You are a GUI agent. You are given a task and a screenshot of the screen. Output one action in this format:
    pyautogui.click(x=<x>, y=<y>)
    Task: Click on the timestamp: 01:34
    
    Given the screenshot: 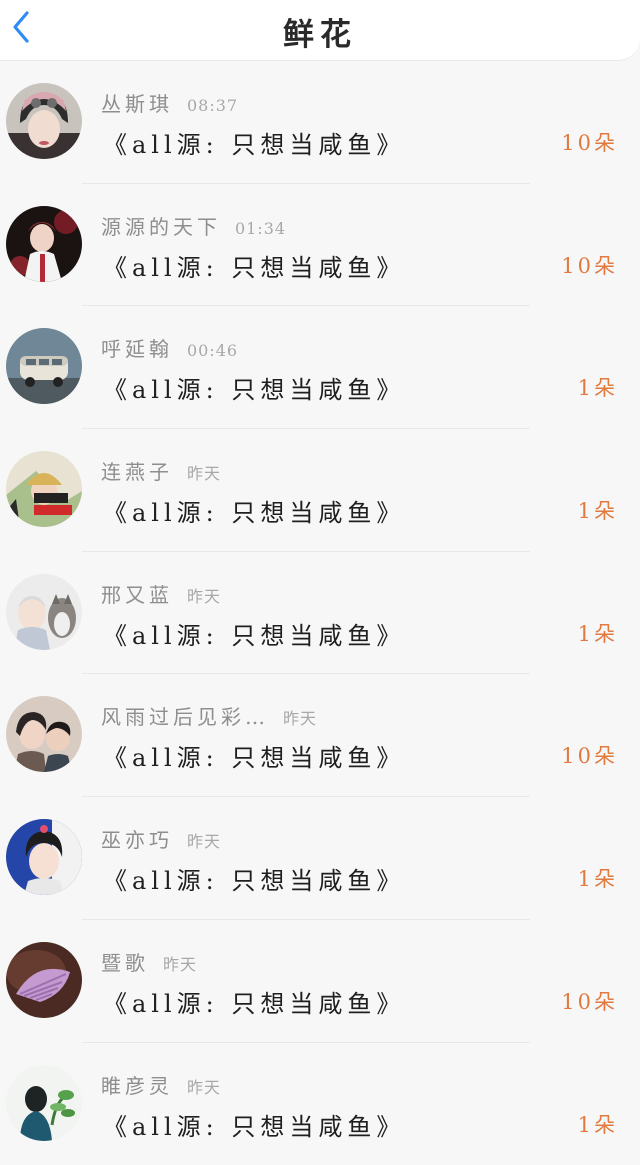 What is the action you would take?
    pyautogui.click(x=260, y=228)
    